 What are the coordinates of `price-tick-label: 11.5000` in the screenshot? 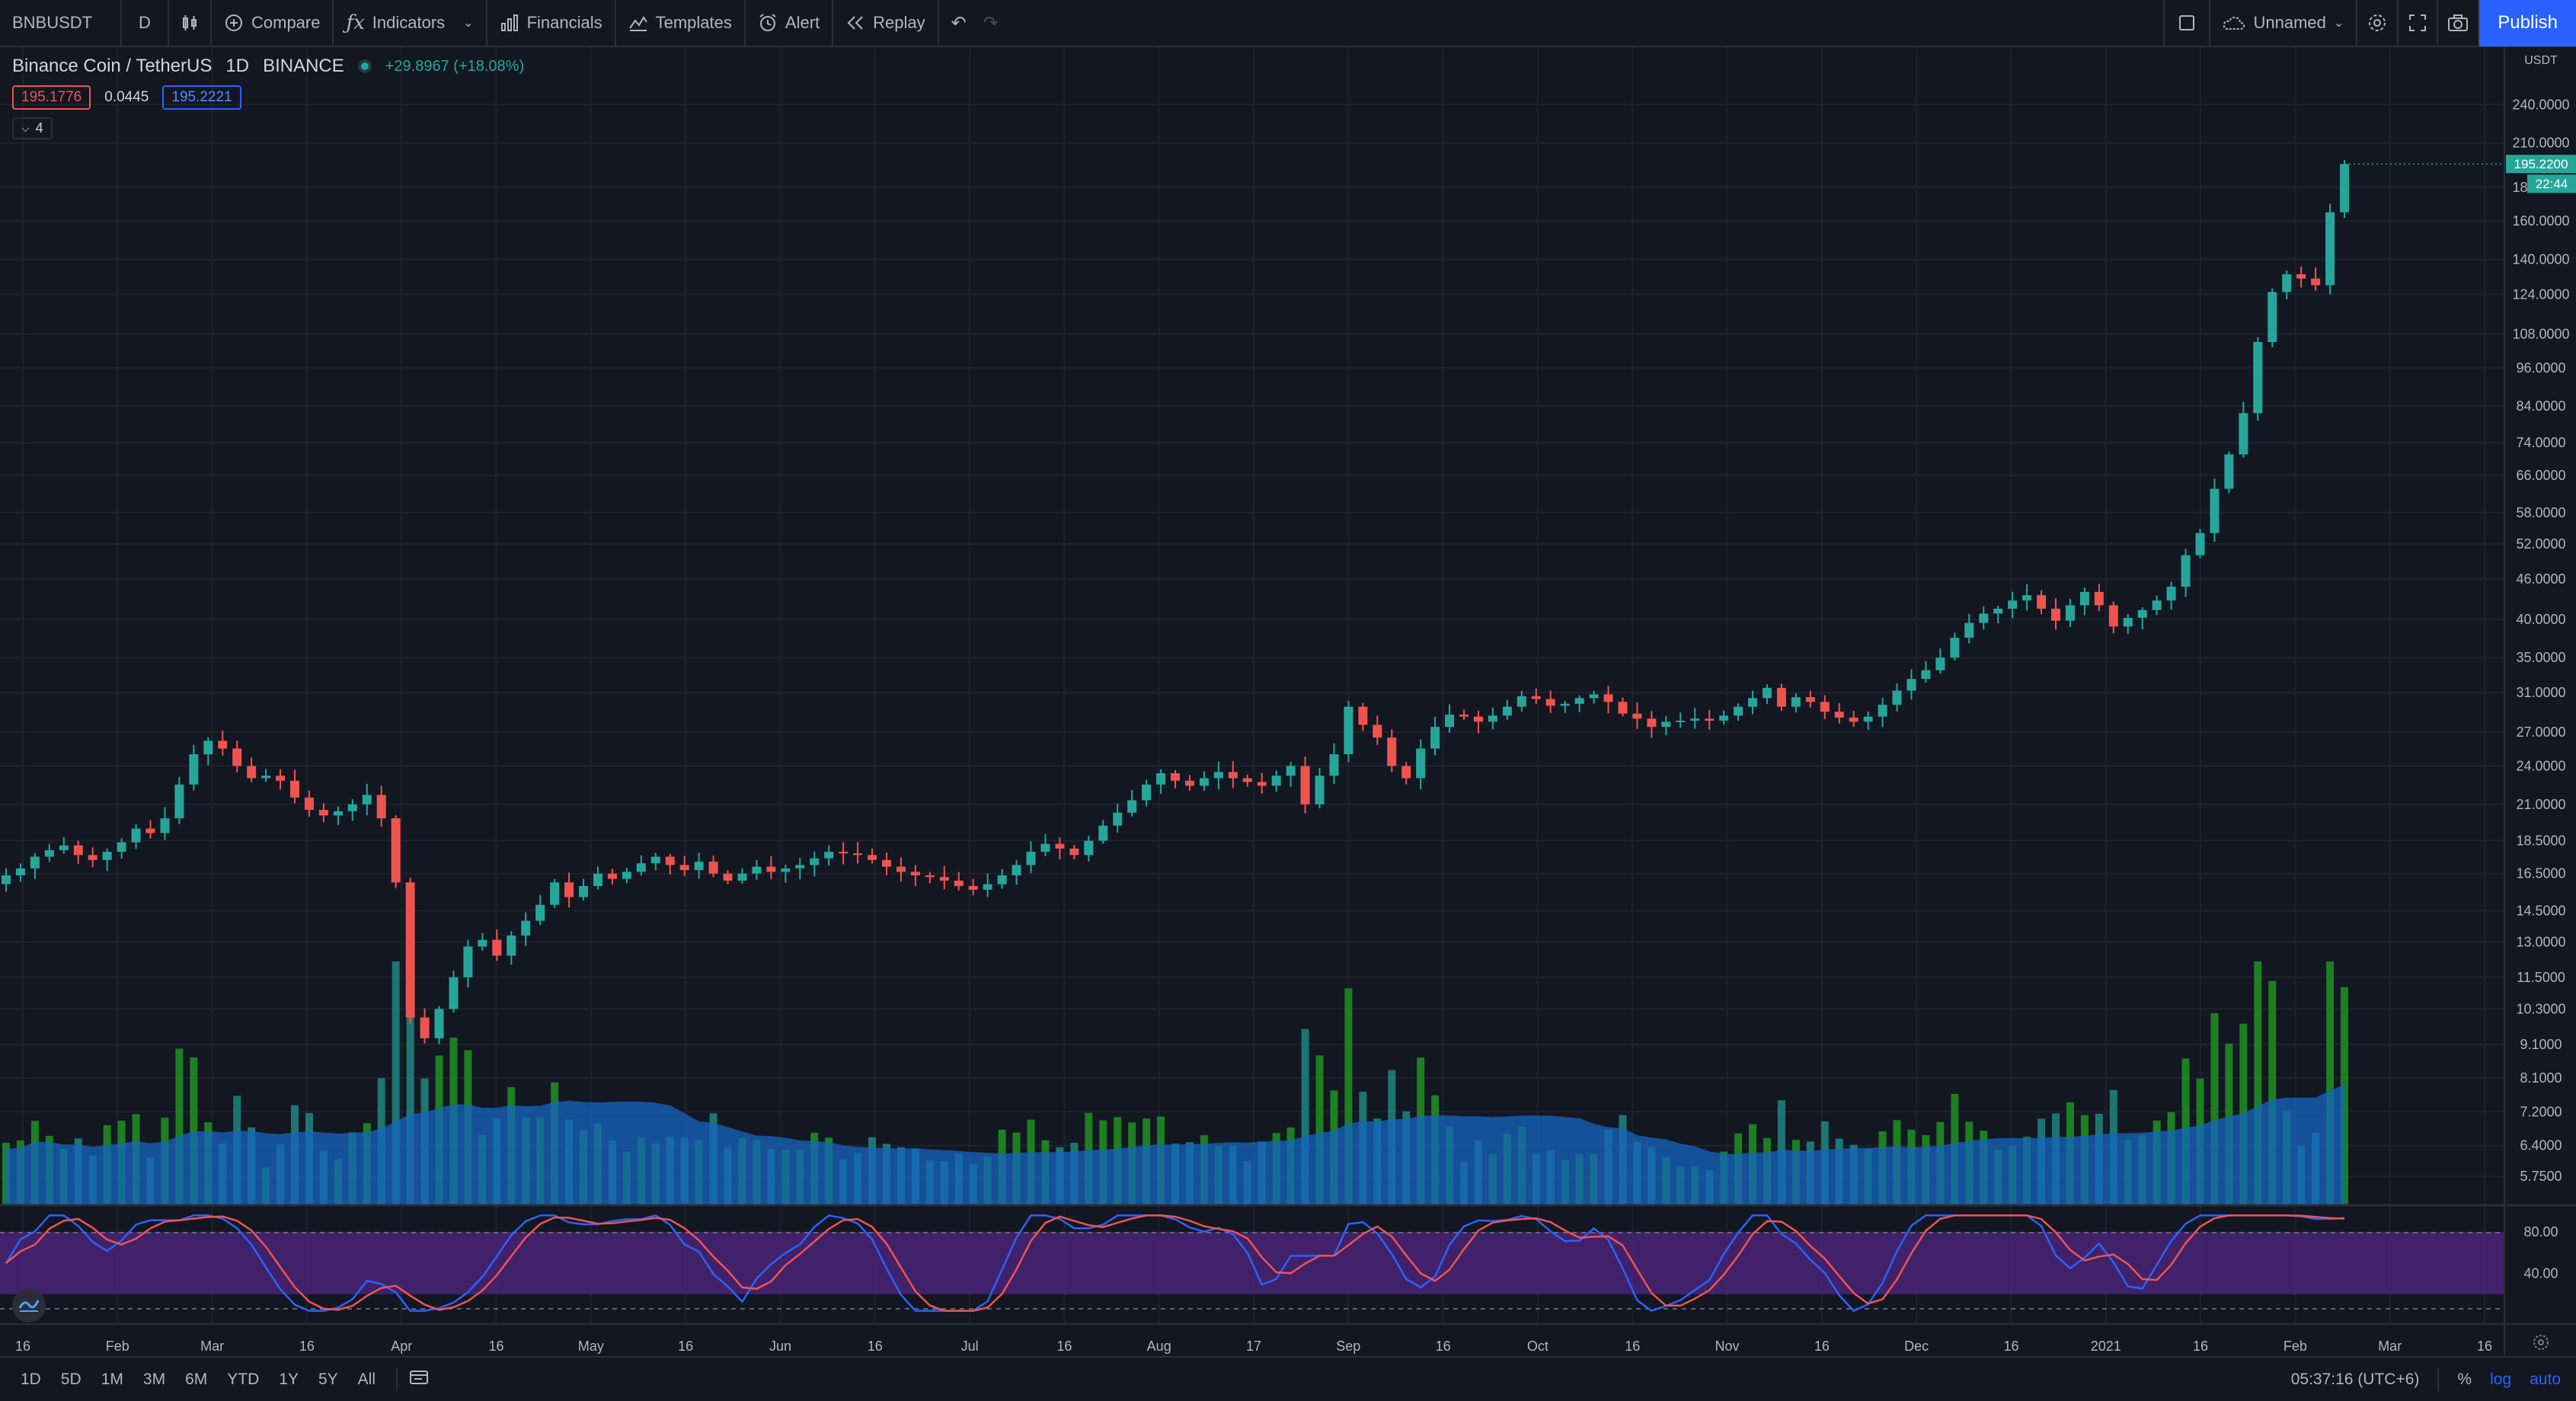 It's located at (2541, 977).